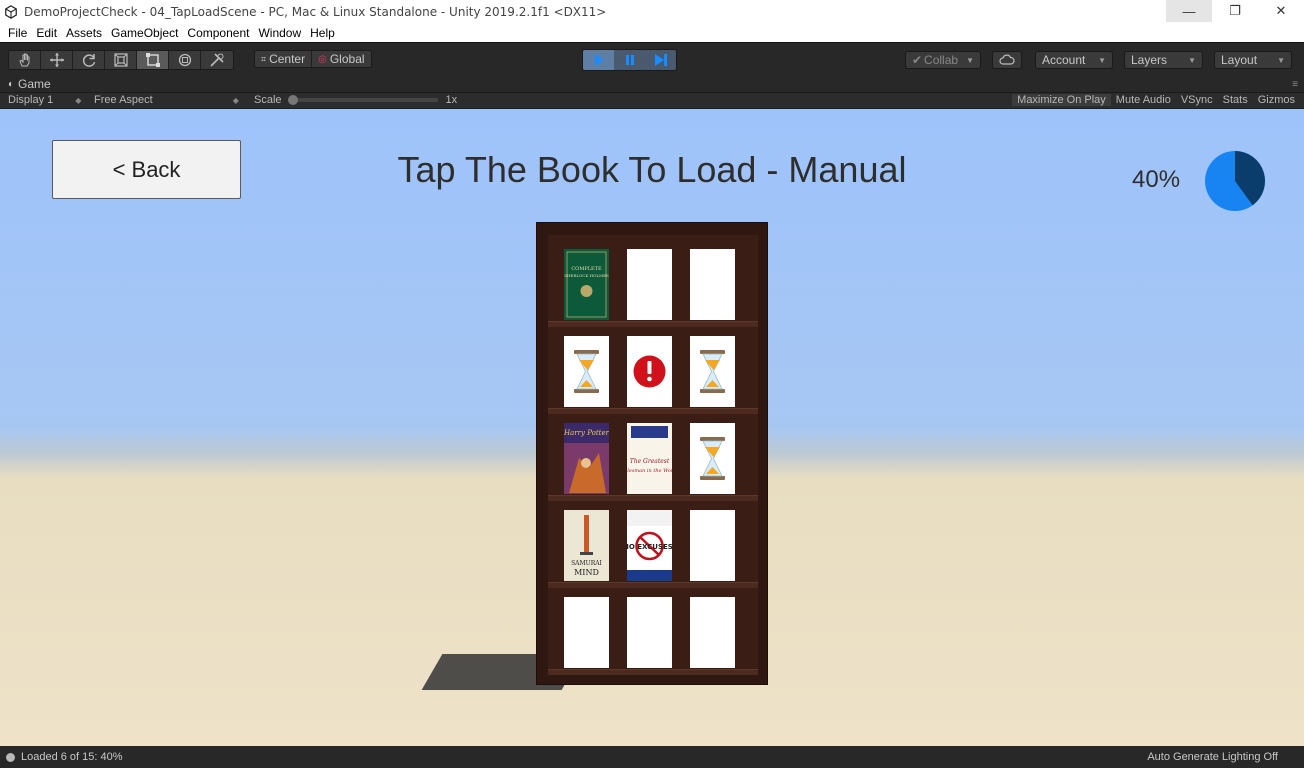  What do you see at coordinates (649, 458) in the screenshot?
I see `book-cover: The Greatest Salesman in the World` at bounding box center [649, 458].